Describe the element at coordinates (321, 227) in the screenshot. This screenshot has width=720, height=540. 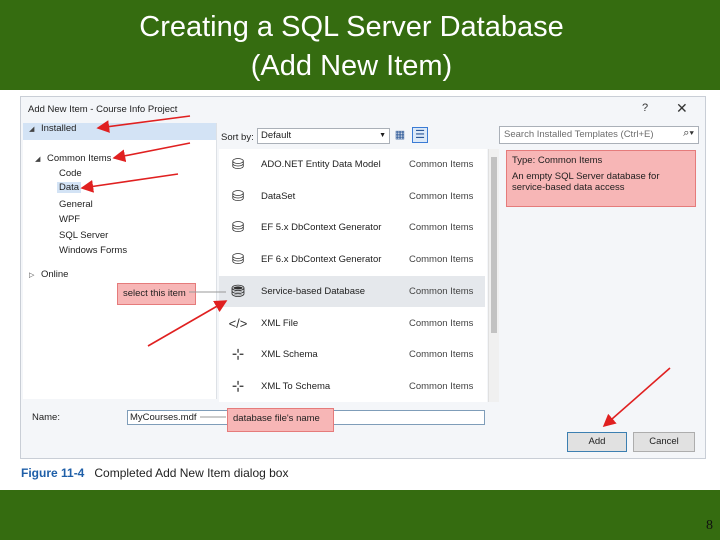
I see `template-name: EF 5.x DbContext Generator` at that location.